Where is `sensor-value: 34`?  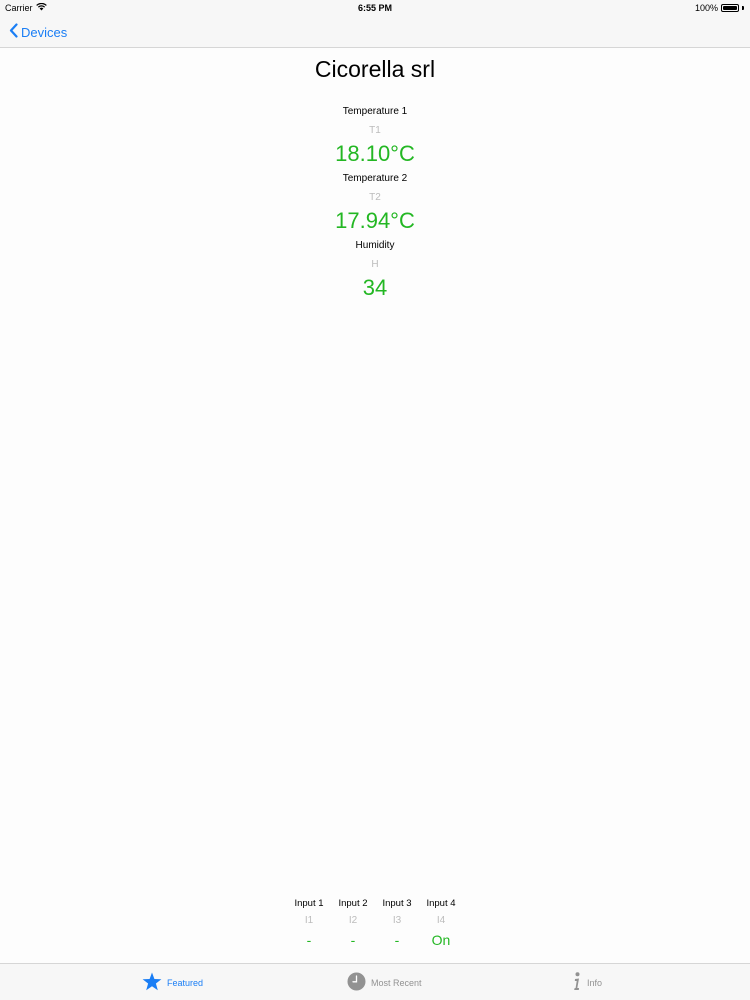
sensor-value: 34 is located at coordinates (375, 287).